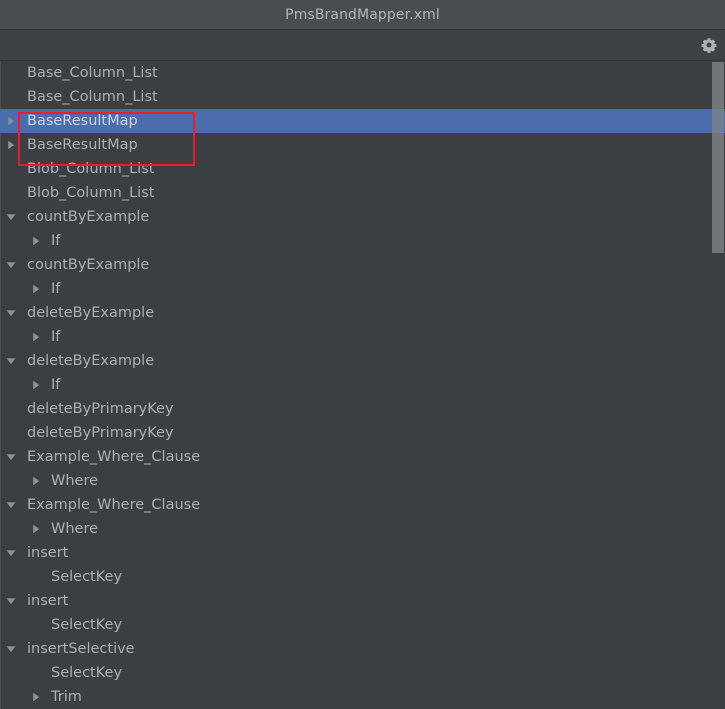 This screenshot has width=725, height=709. What do you see at coordinates (362, 649) in the screenshot?
I see `tree-row: insertSelective` at bounding box center [362, 649].